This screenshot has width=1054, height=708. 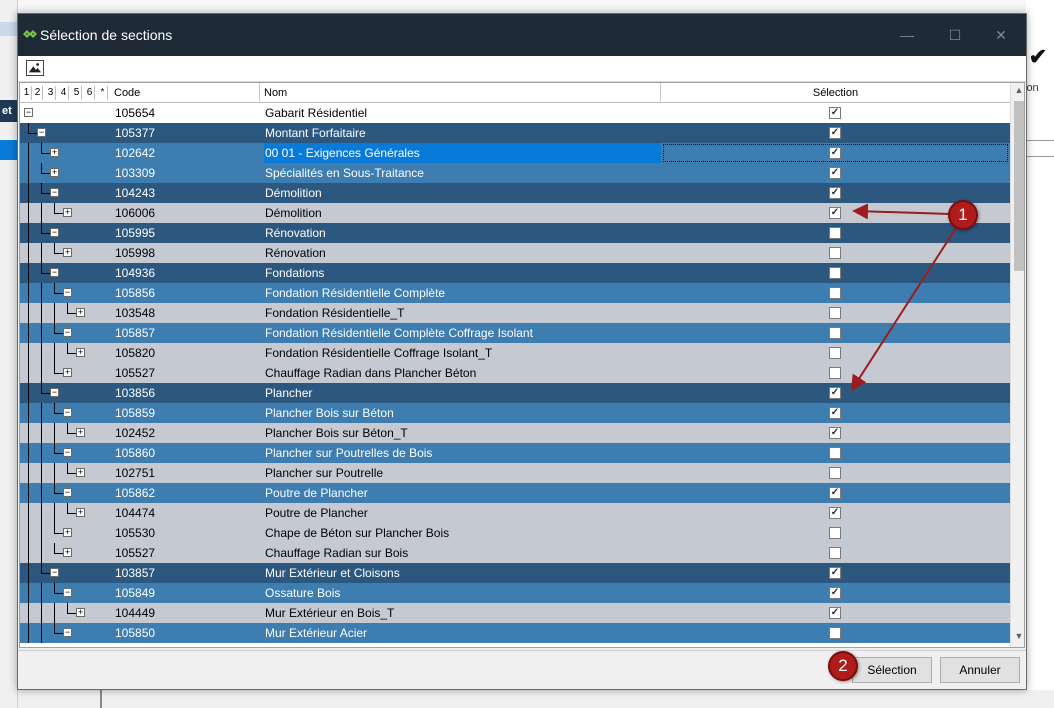 I want to click on column-header-nom: Nom, so click(x=460, y=93).